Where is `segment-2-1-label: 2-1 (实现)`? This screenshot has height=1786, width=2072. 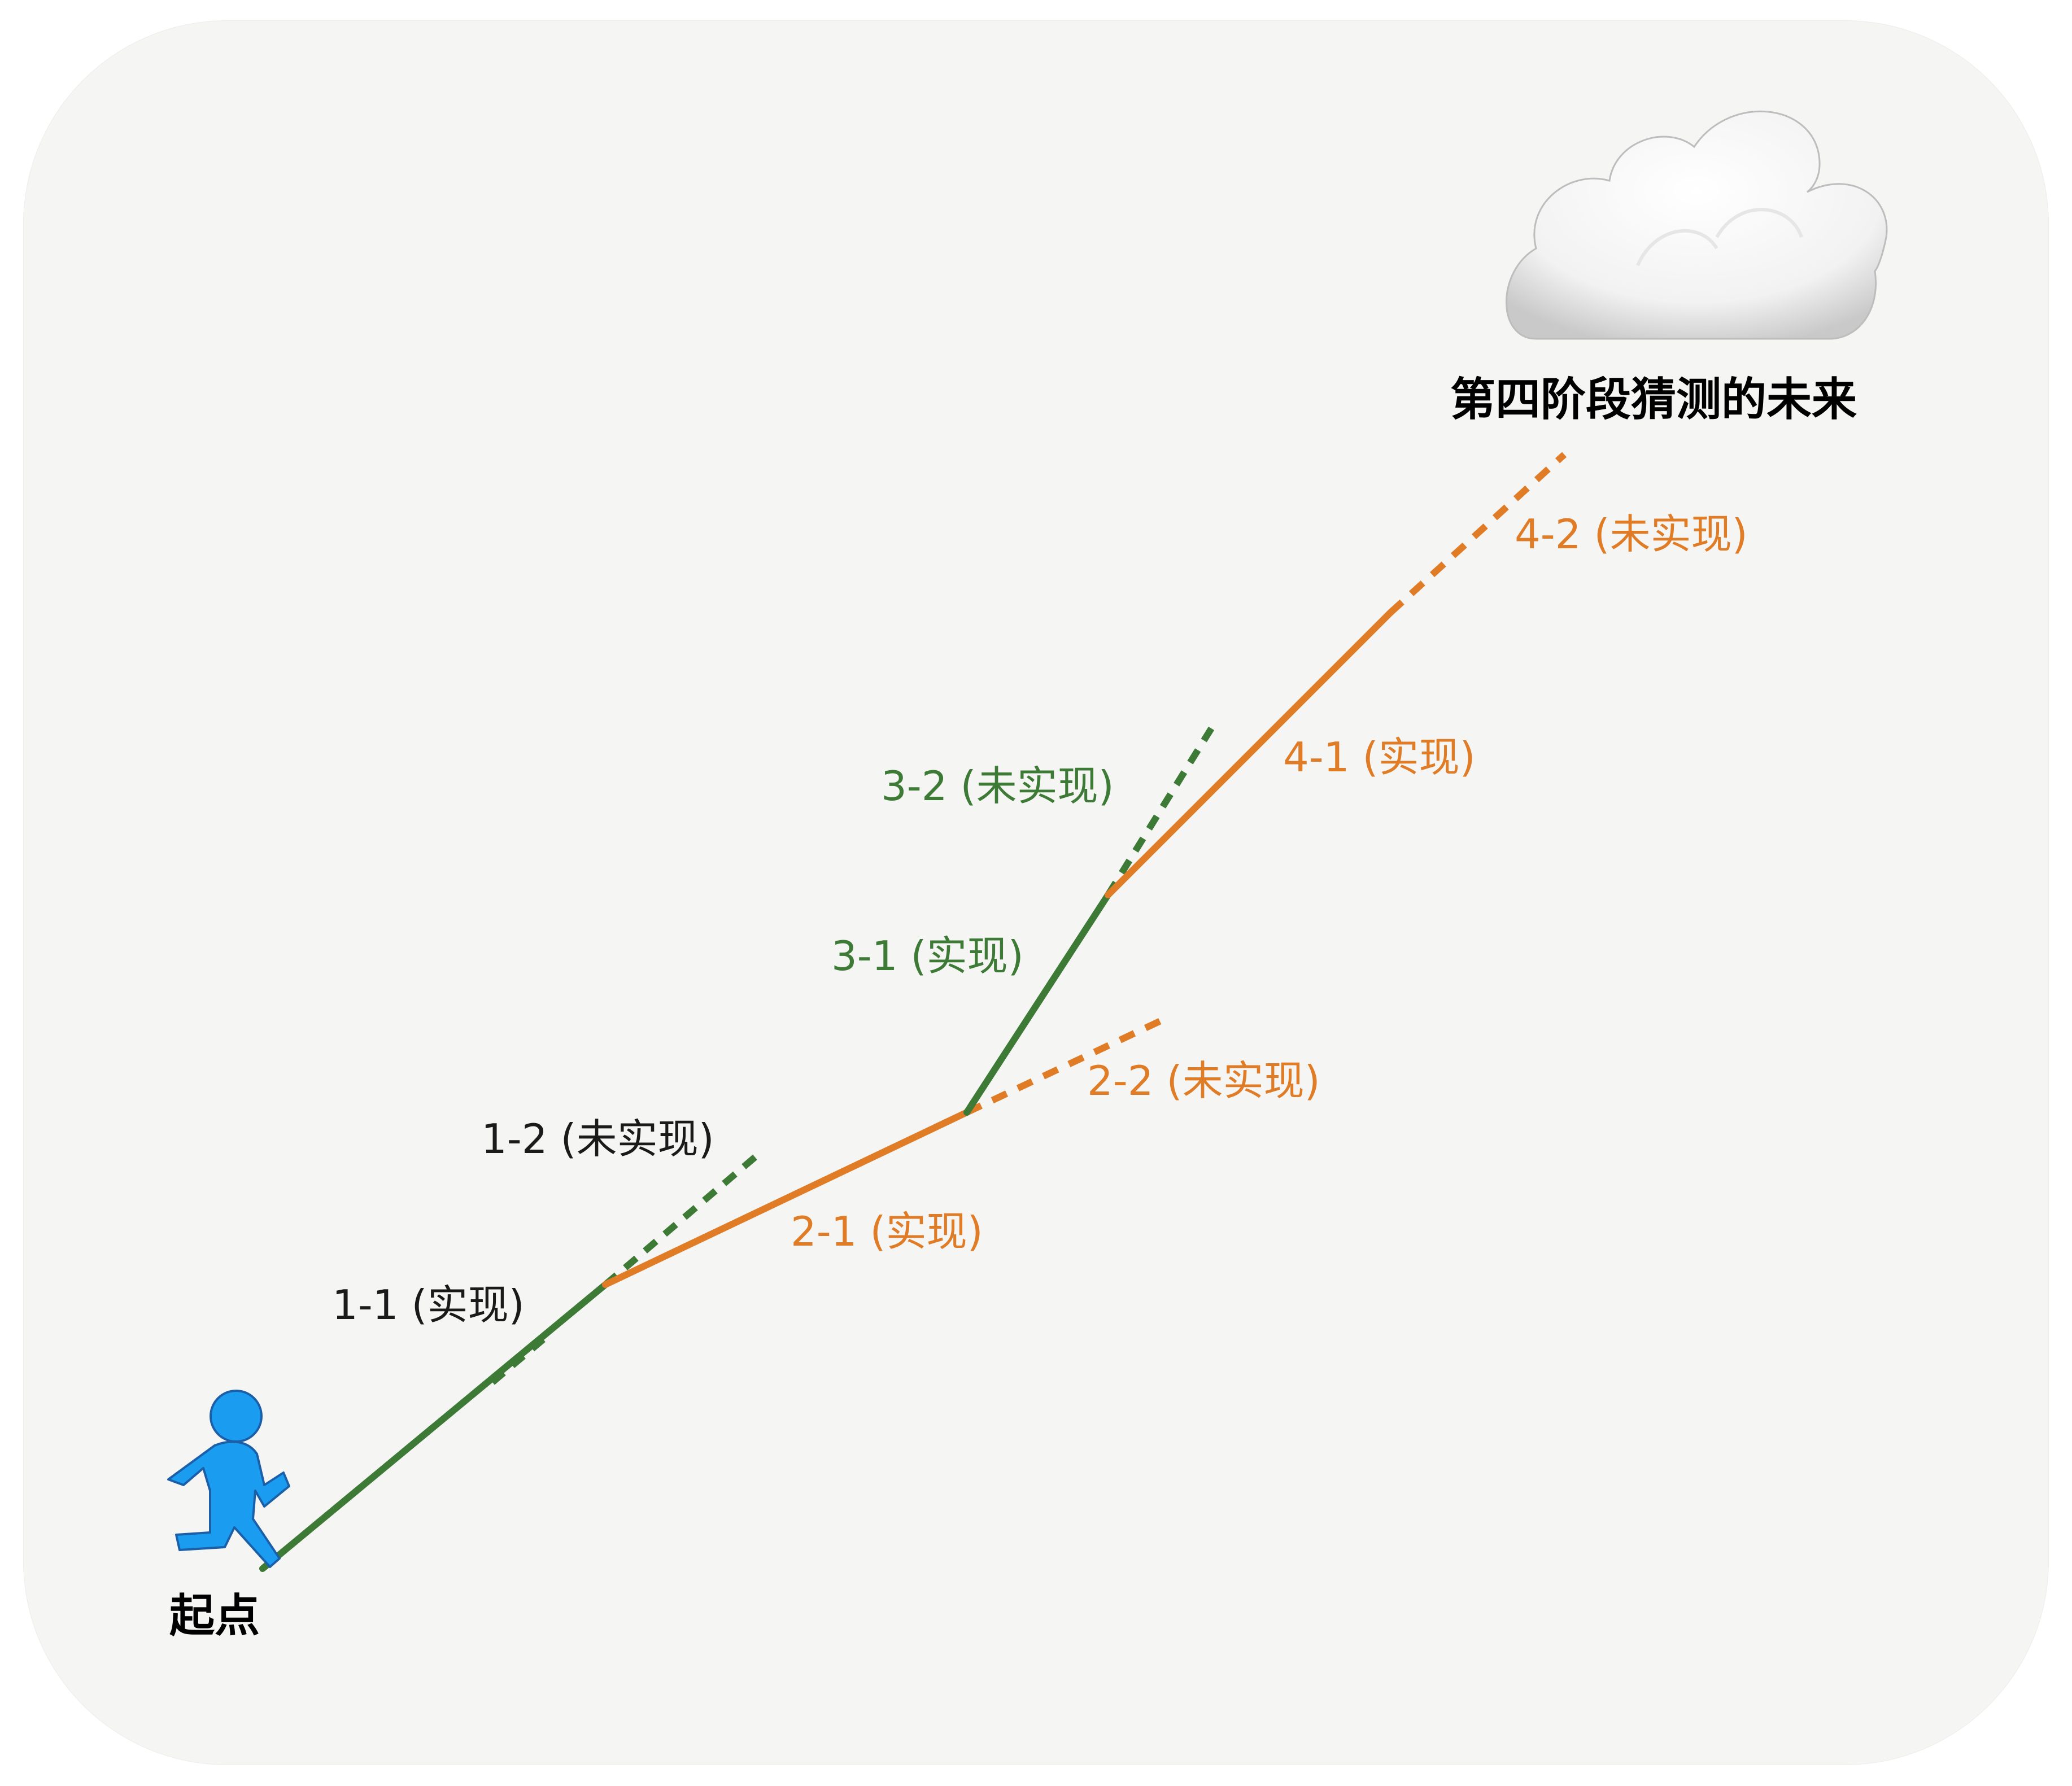 segment-2-1-label: 2-1 (实现) is located at coordinates (887, 1231).